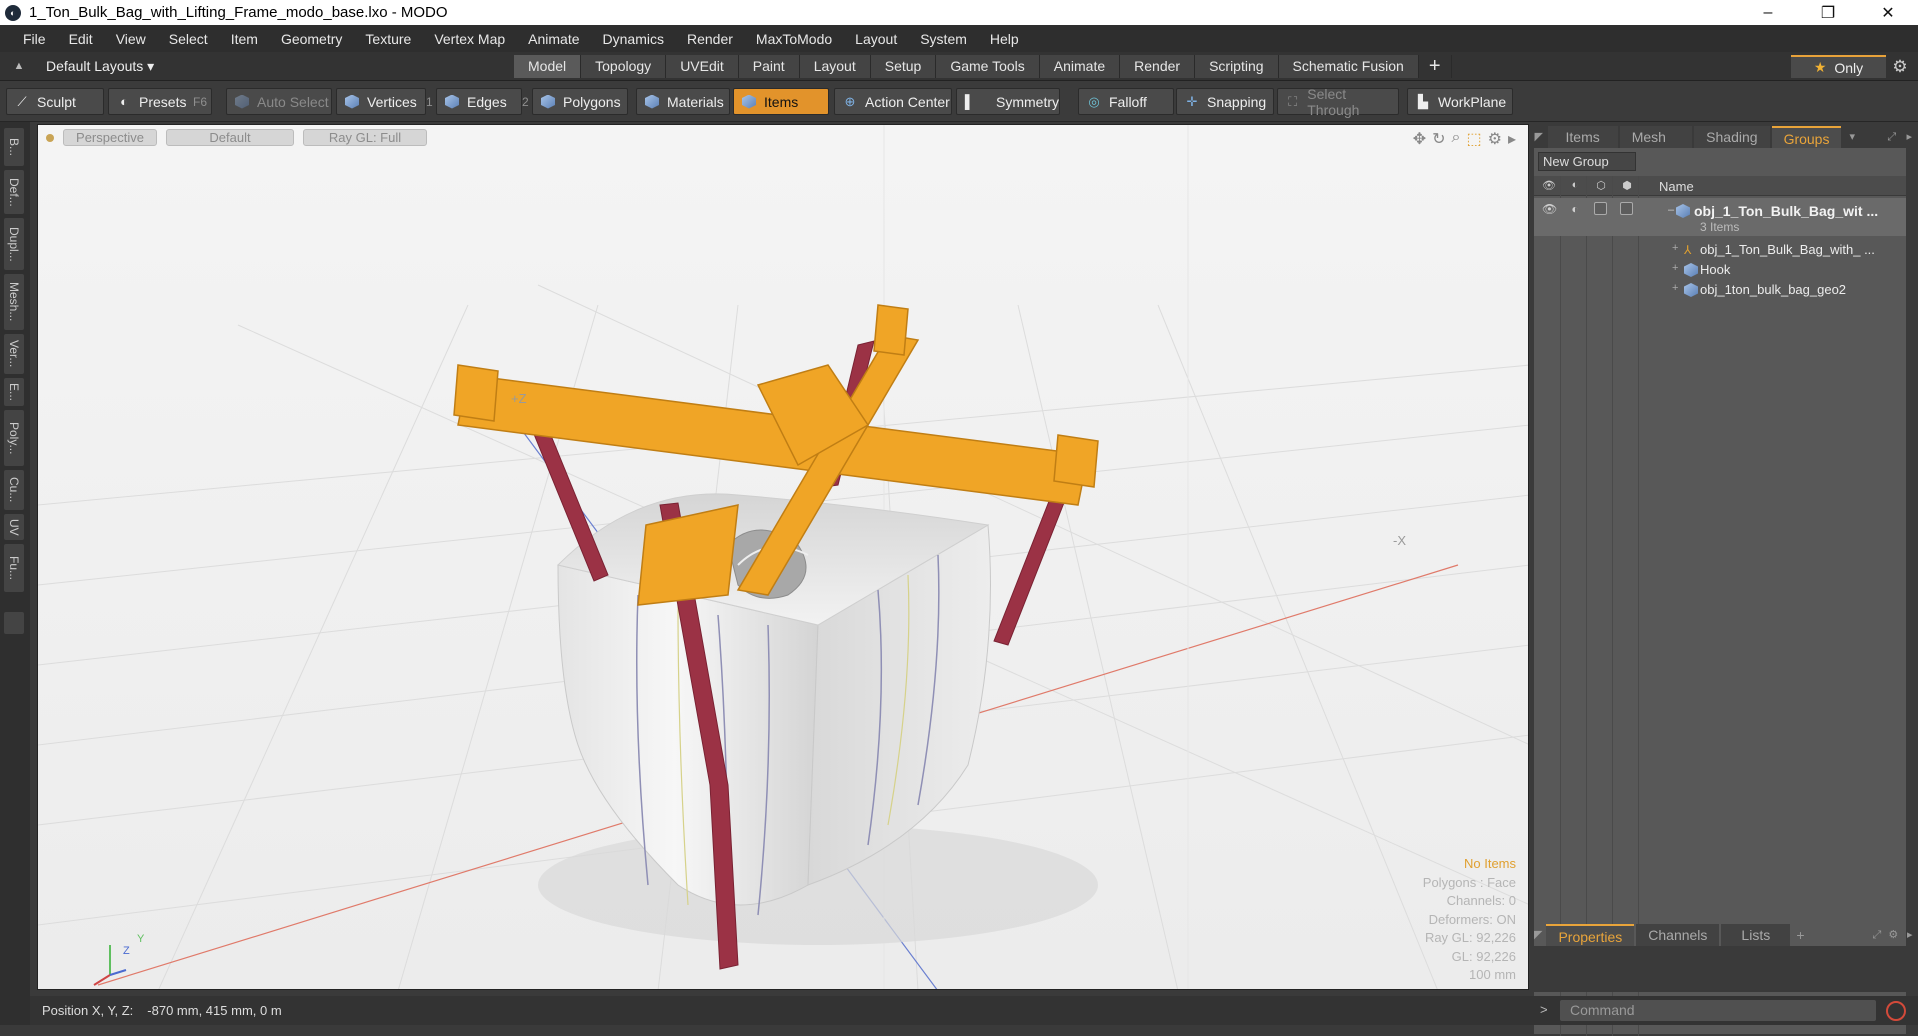 This screenshot has height=1036, width=1918. Describe the element at coordinates (1828, 12) in the screenshot. I see `restore-button: ❐` at that location.